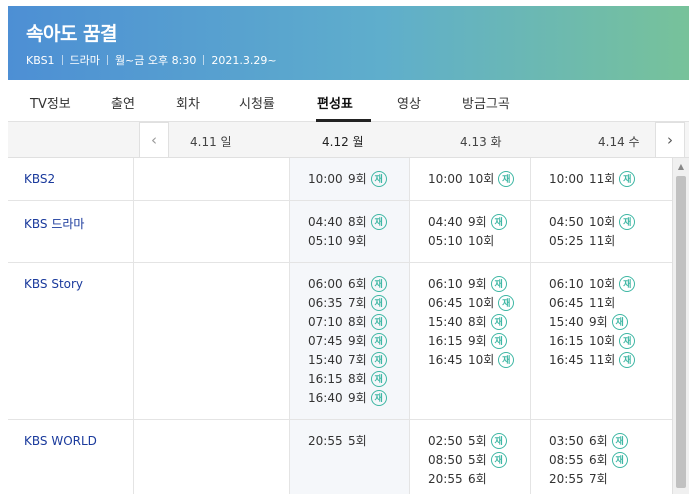  What do you see at coordinates (357, 441) in the screenshot?
I see `episode-number: 5회` at bounding box center [357, 441].